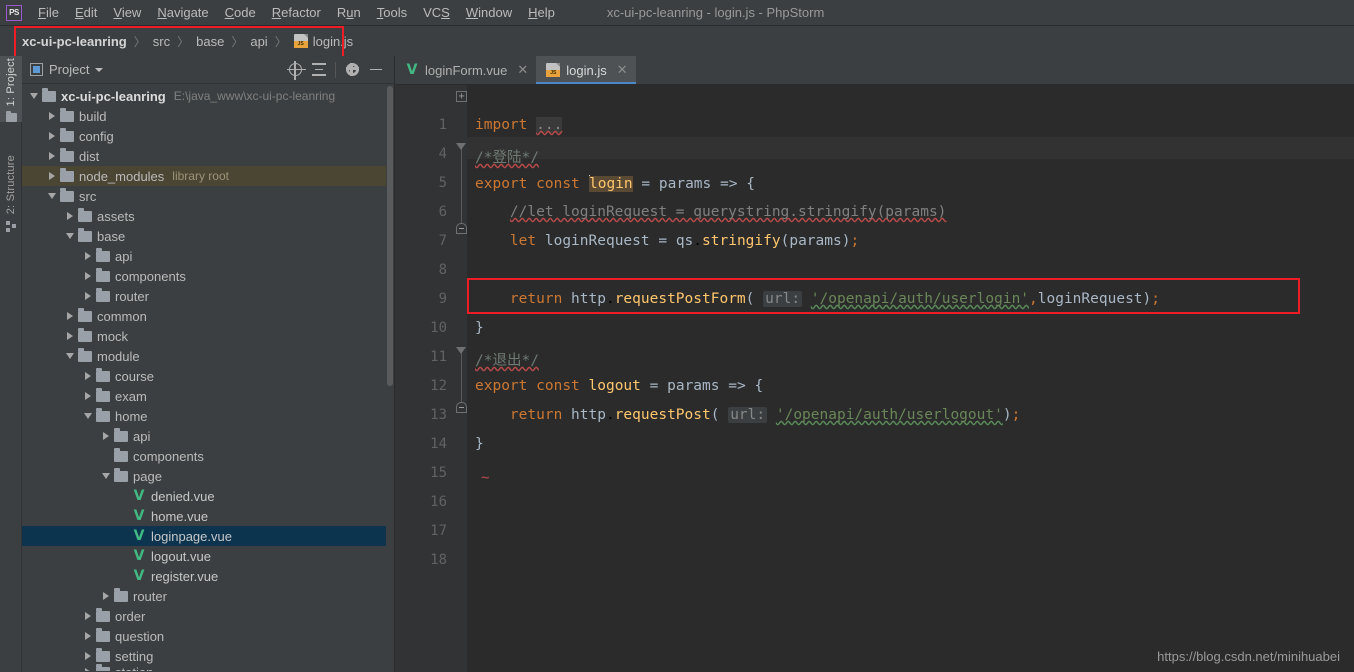 Image resolution: width=1354 pixels, height=672 pixels. I want to click on tree-row: src, so click(208, 196).